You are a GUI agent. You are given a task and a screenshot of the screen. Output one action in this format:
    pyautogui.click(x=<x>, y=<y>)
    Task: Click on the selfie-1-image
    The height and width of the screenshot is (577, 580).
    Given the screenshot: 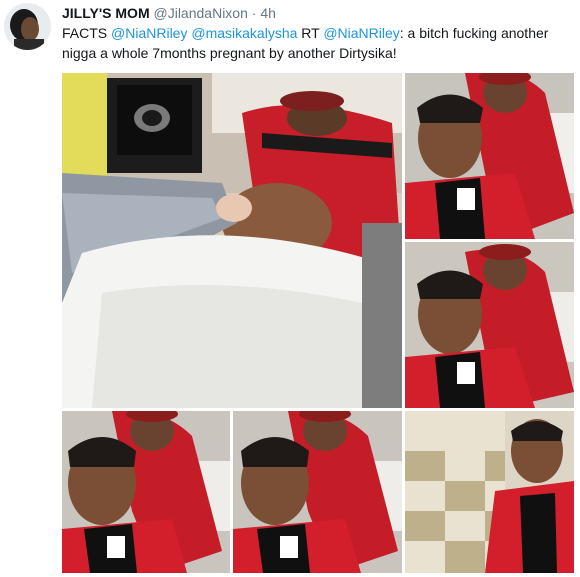 What is the action you would take?
    pyautogui.click(x=489, y=156)
    